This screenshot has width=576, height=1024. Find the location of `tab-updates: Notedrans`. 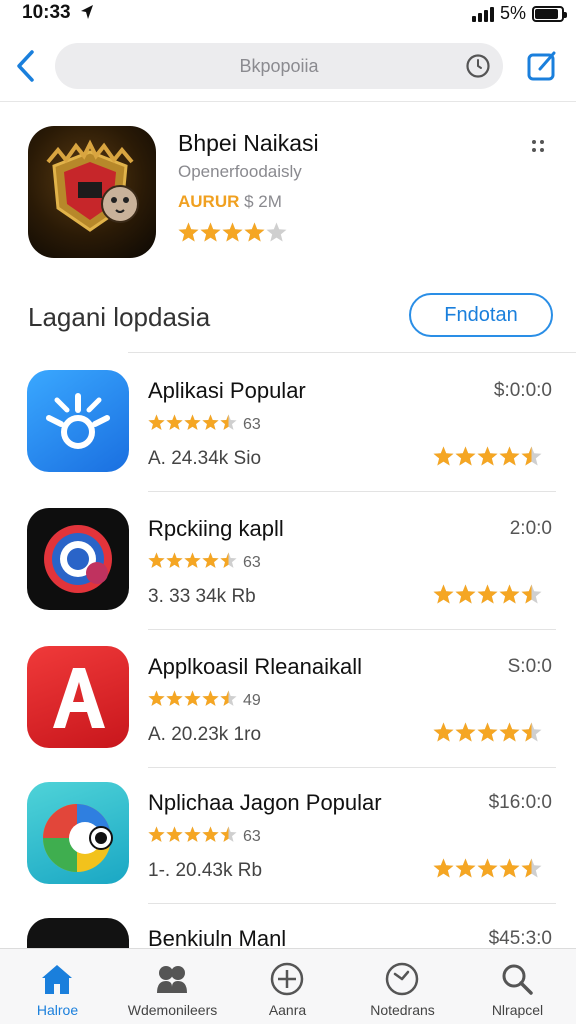

tab-updates: Notedrans is located at coordinates (402, 986).